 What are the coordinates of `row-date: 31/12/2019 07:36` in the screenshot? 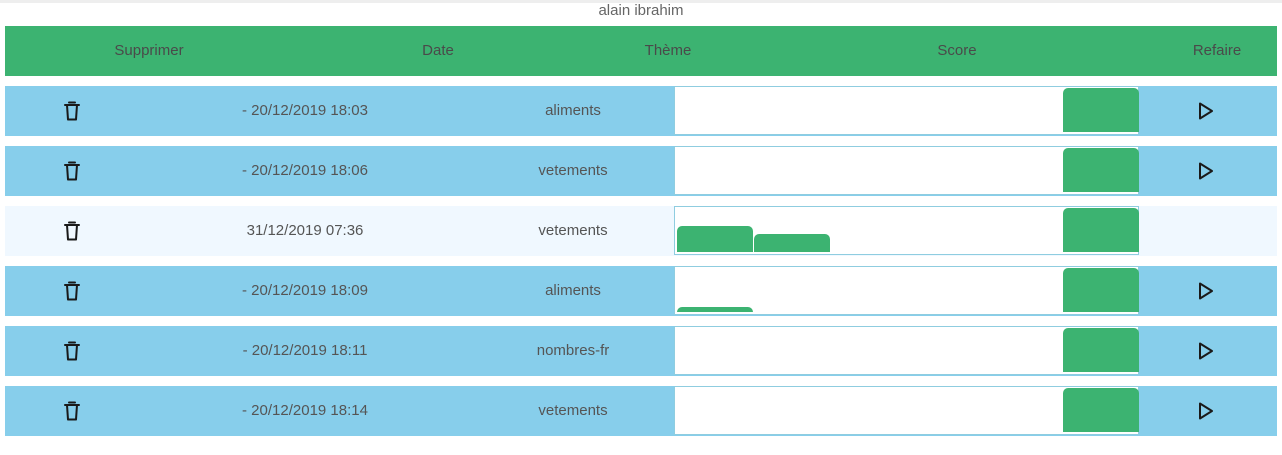 It's located at (305, 230).